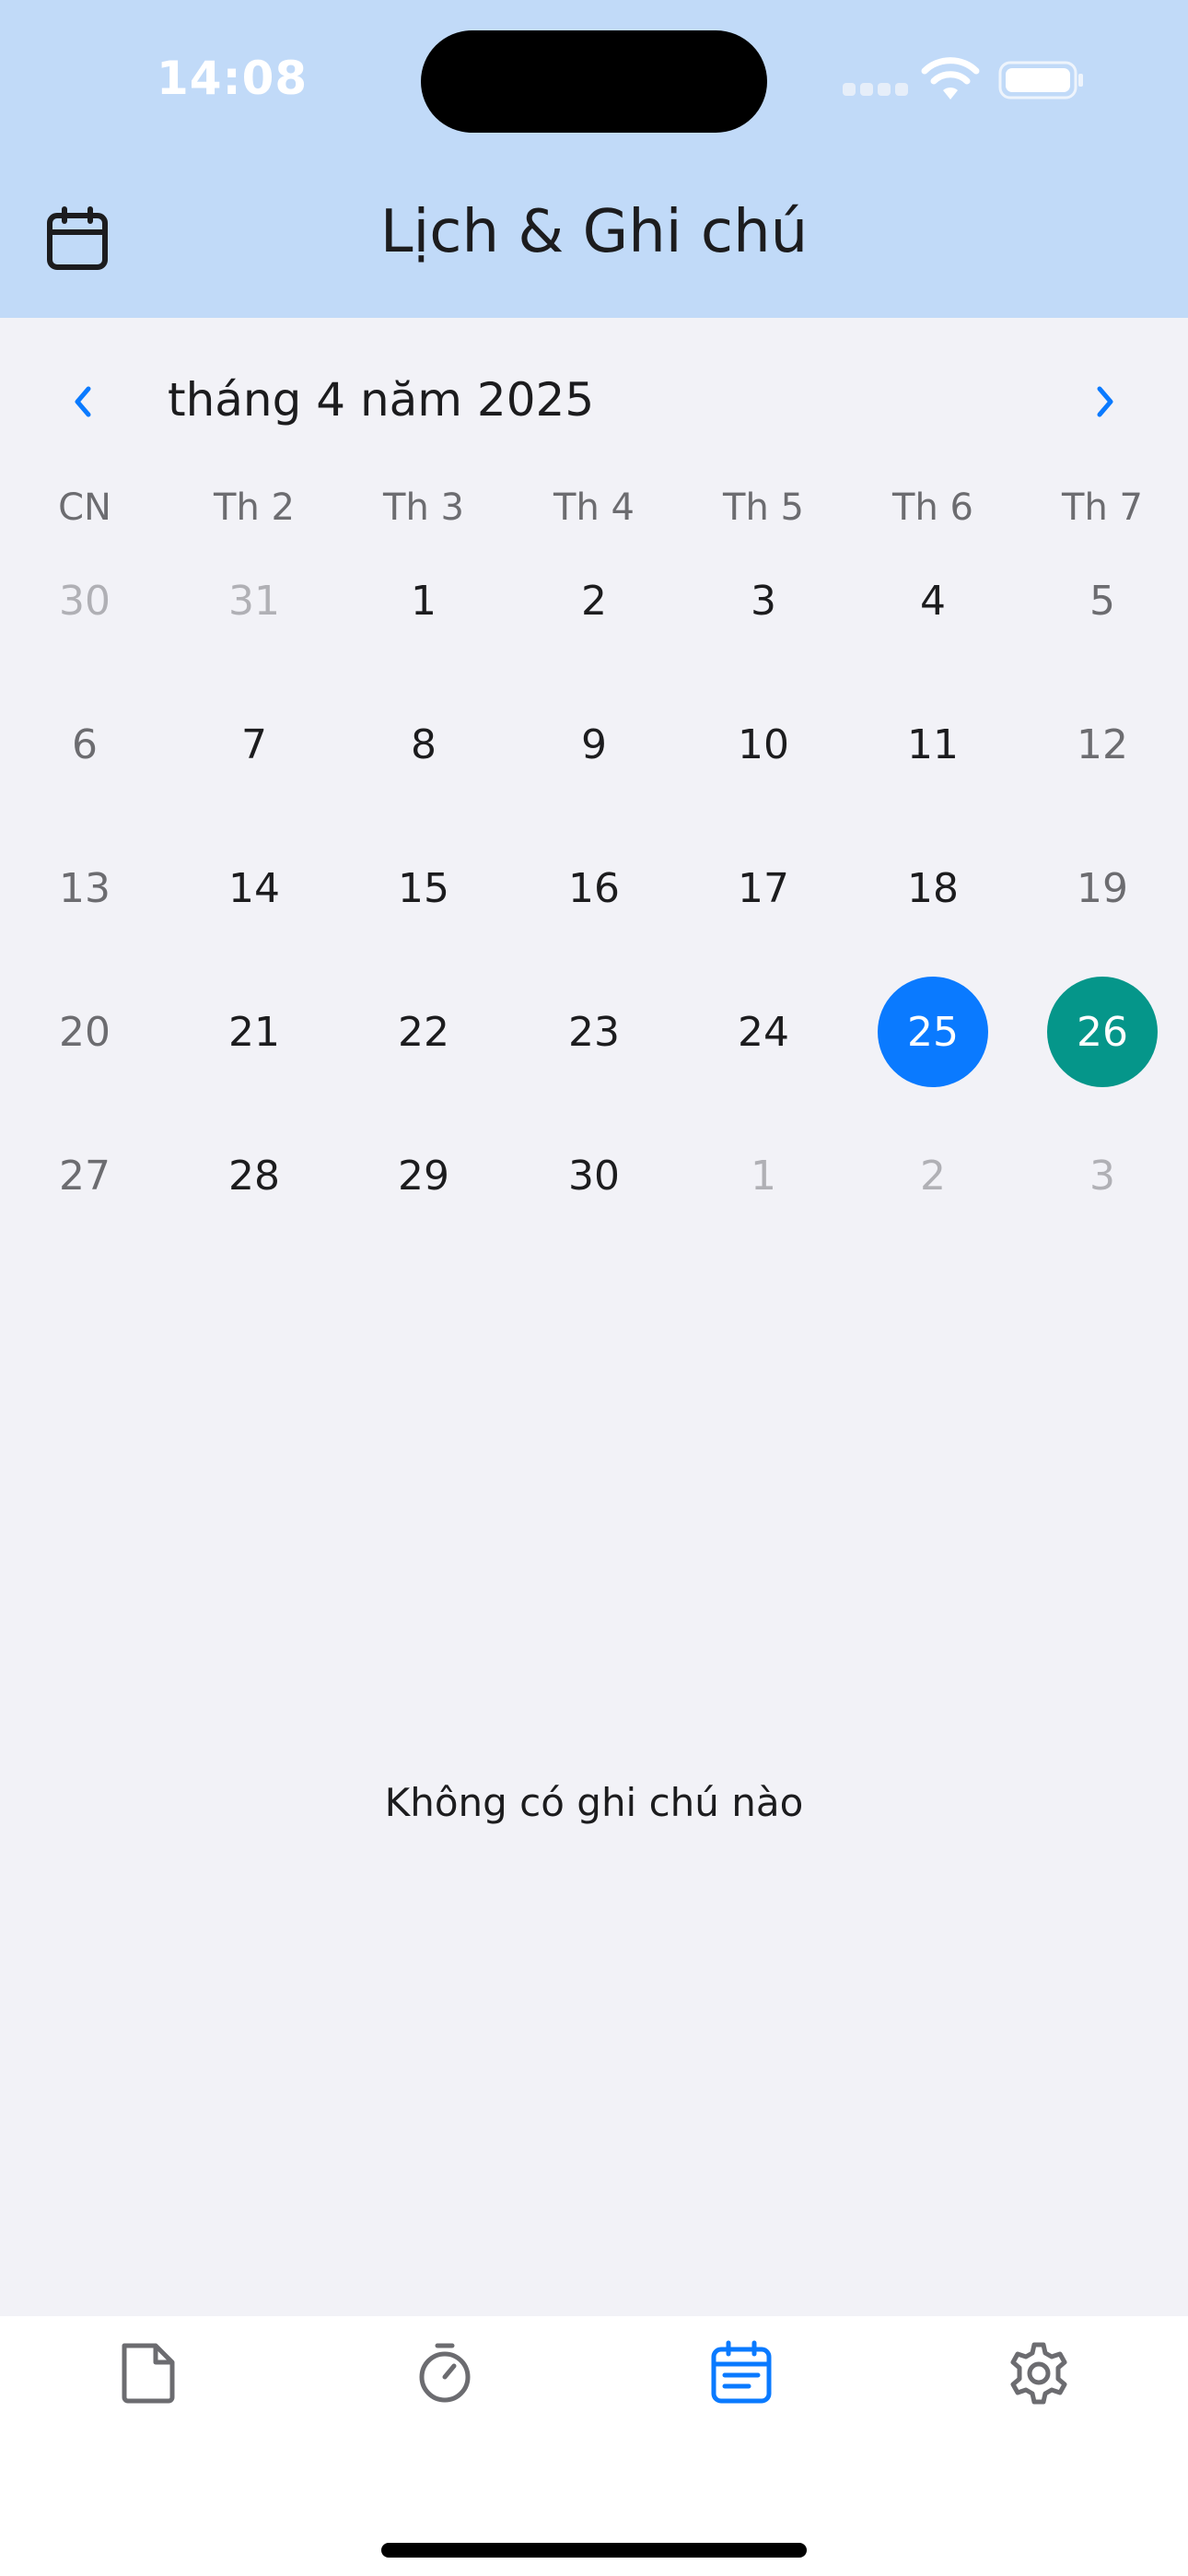 This screenshot has width=1188, height=2576. Describe the element at coordinates (423, 744) in the screenshot. I see `calendar-day: 8` at that location.